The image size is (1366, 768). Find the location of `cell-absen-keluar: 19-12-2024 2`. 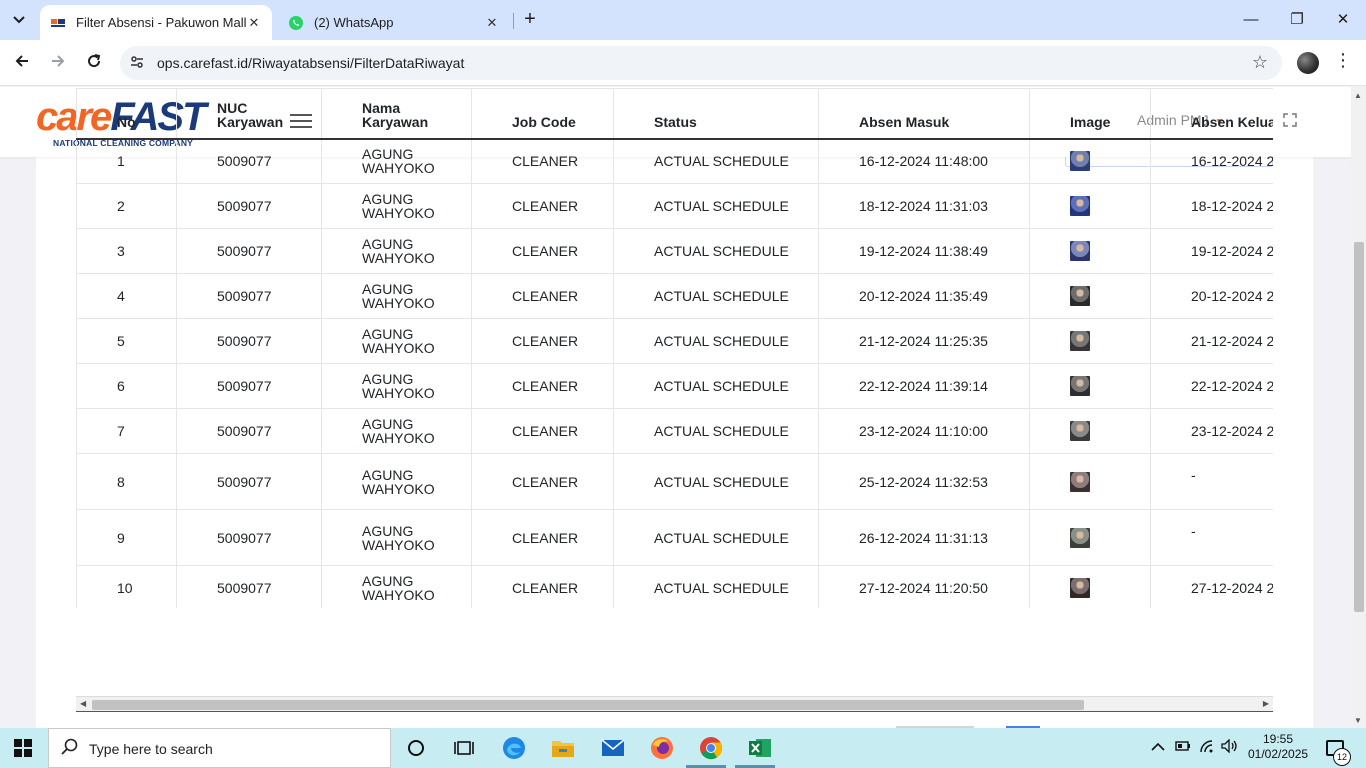

cell-absen-keluar: 19-12-2024 2 is located at coordinates (1211, 251).